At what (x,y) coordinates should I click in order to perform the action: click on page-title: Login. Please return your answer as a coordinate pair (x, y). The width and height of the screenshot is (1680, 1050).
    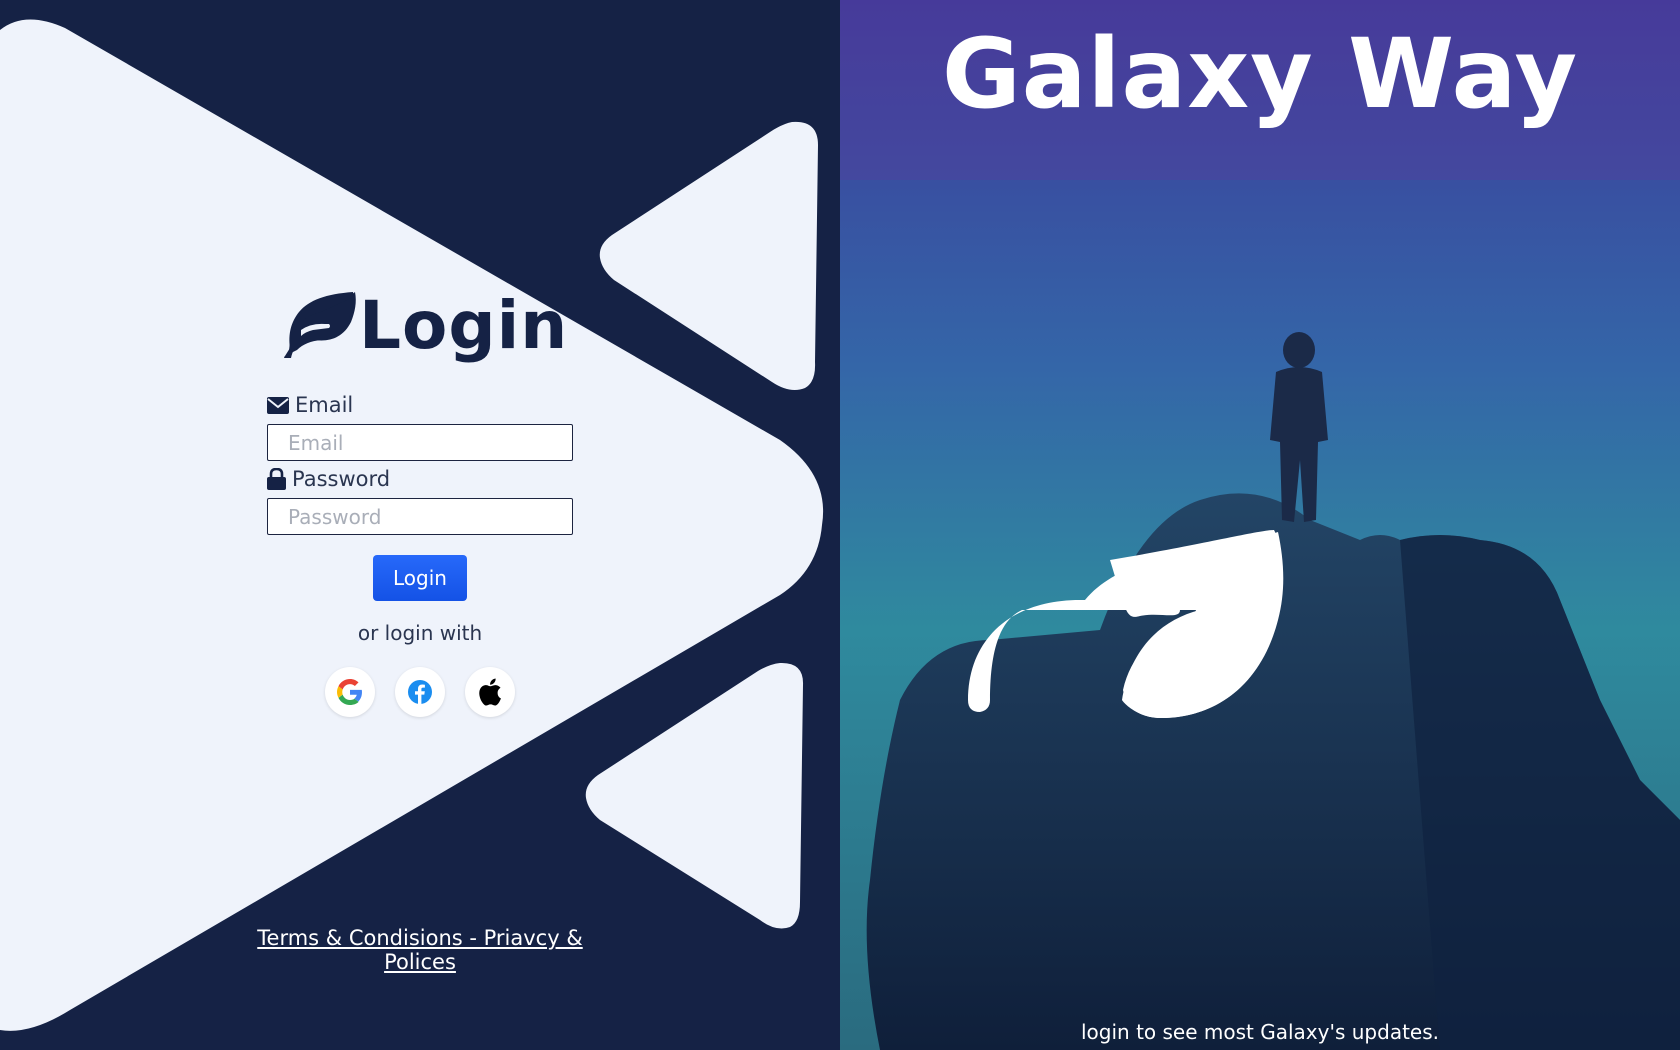
    Looking at the image, I should click on (464, 325).